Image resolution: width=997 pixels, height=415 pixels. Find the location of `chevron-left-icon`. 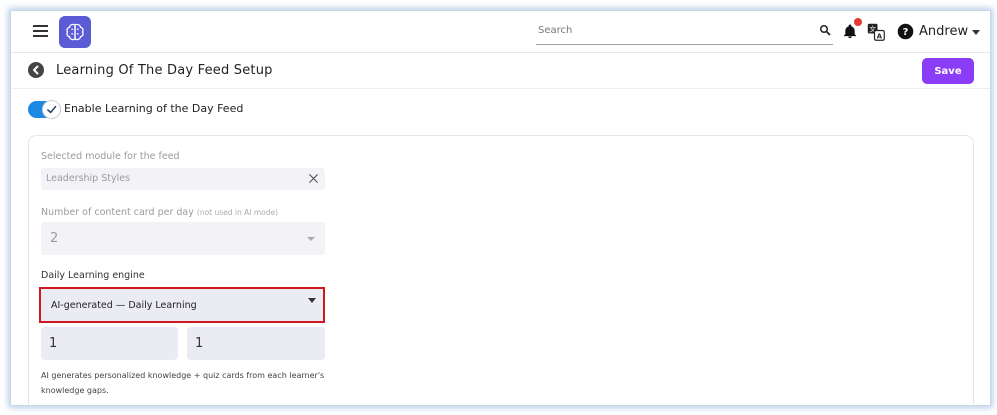

chevron-left-icon is located at coordinates (36, 70).